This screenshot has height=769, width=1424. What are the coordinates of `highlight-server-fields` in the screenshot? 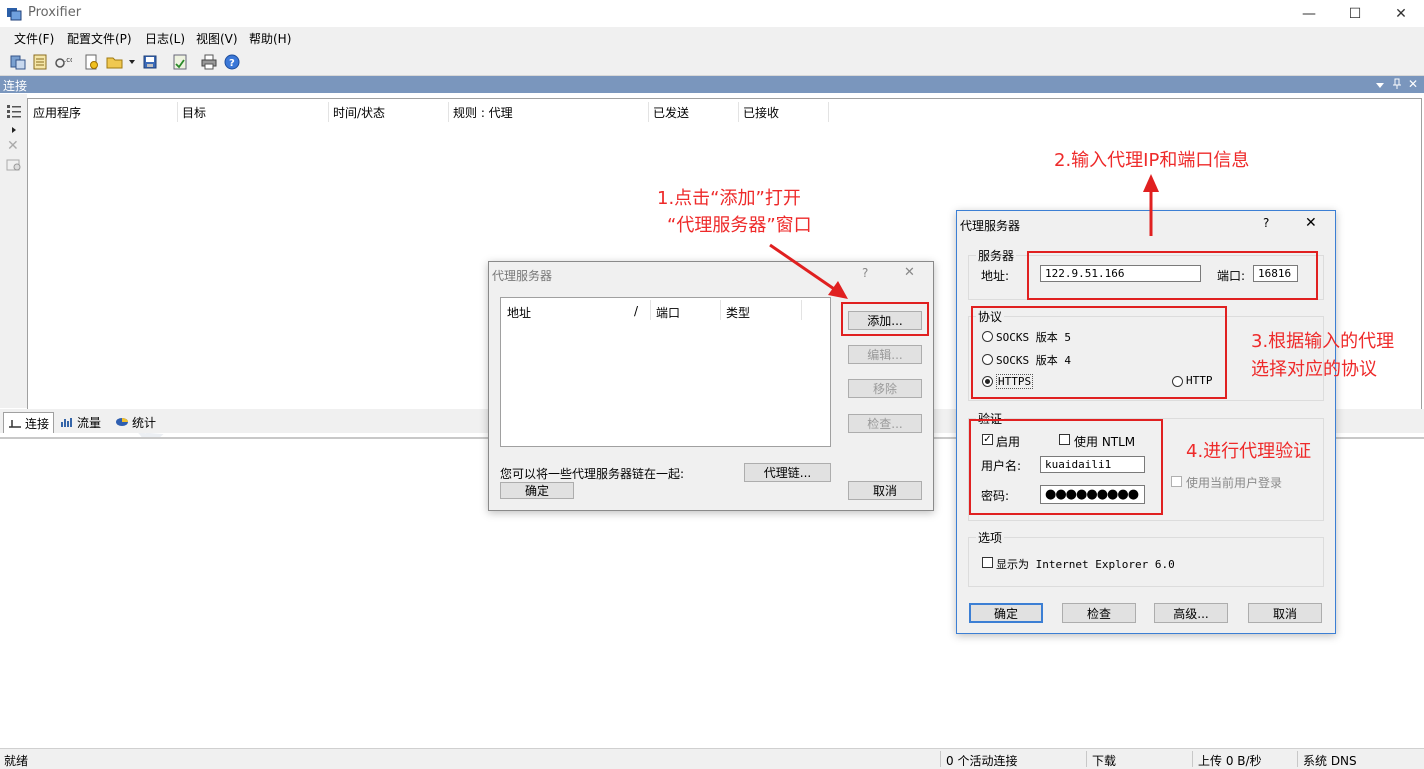 It's located at (1172, 275).